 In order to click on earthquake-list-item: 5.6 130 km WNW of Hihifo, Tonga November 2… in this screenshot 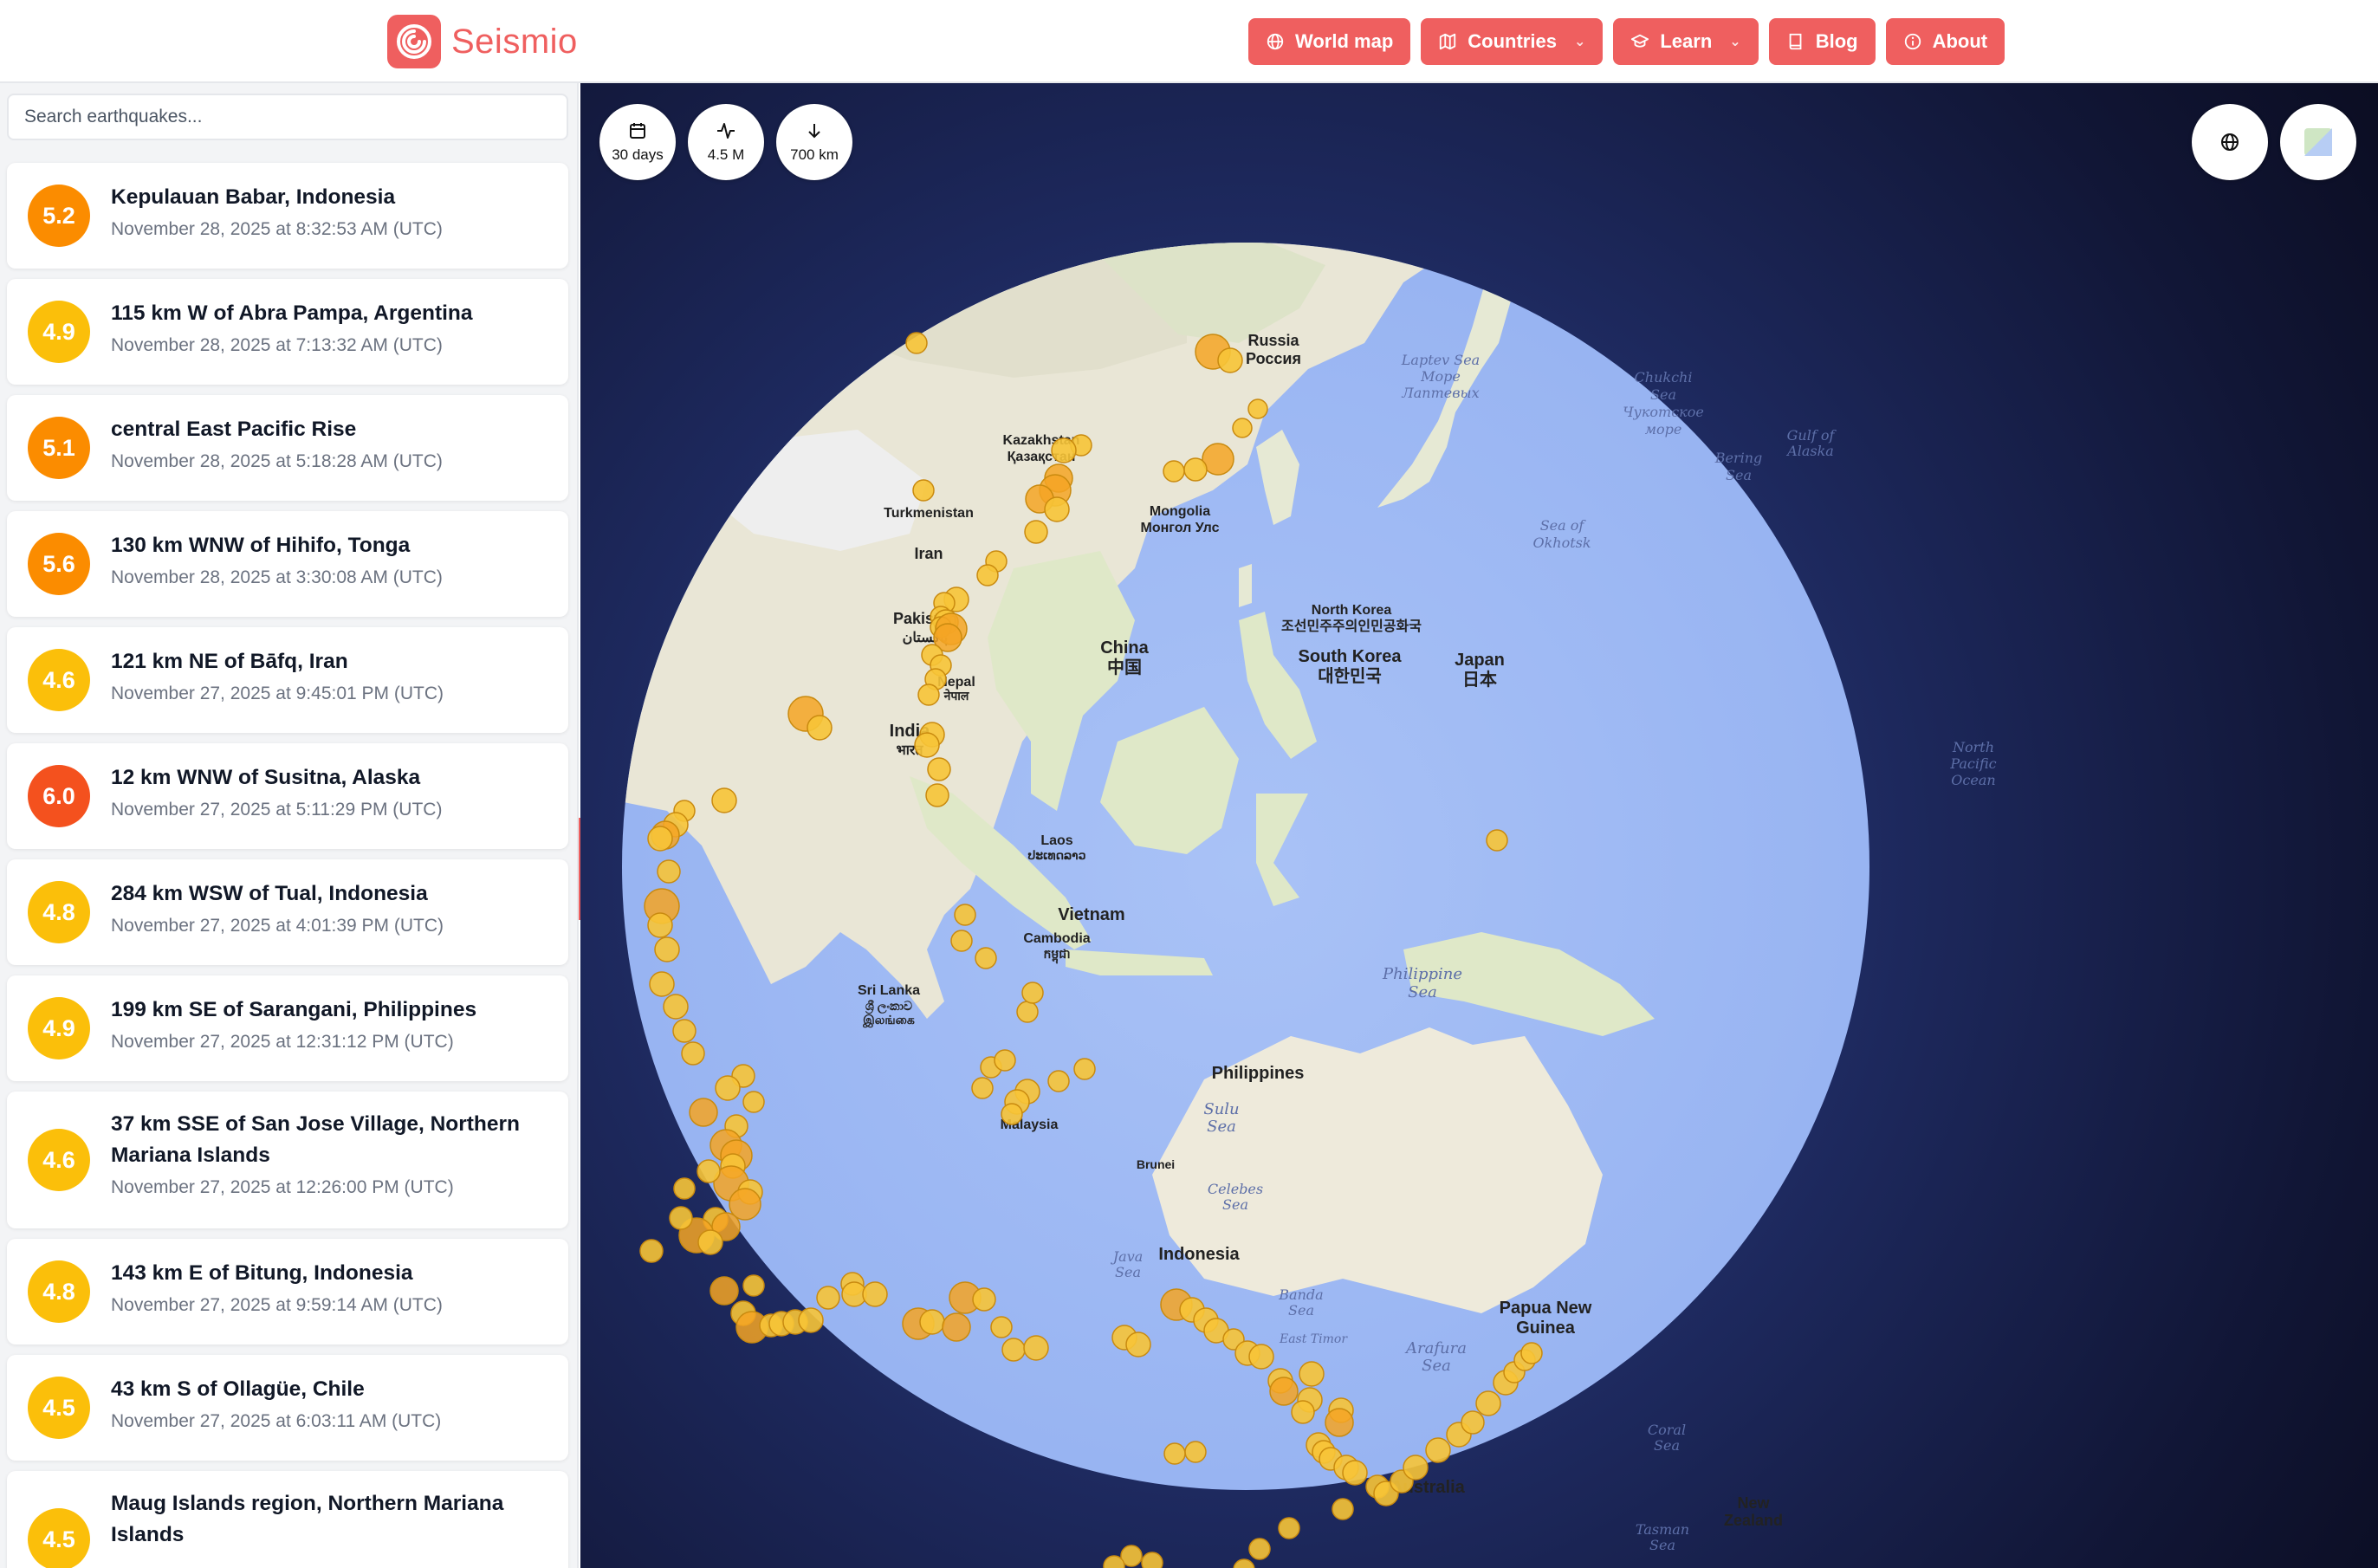, I will do `click(287, 564)`.